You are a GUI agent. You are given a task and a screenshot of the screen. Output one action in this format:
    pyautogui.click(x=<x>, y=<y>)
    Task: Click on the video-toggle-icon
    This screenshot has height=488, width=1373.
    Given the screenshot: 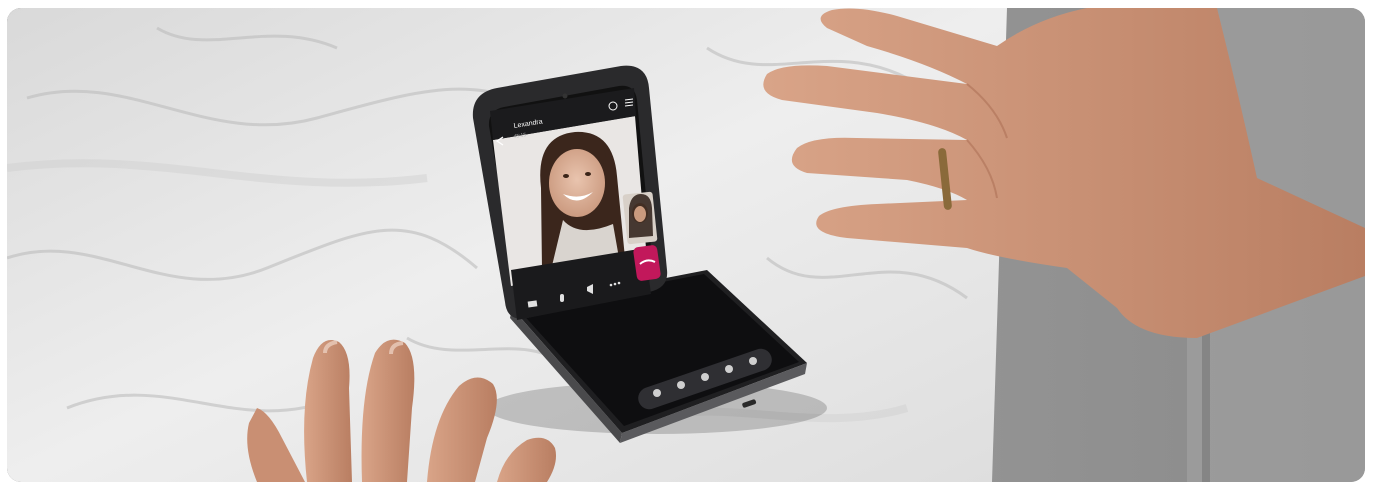 What is the action you would take?
    pyautogui.click(x=532, y=304)
    